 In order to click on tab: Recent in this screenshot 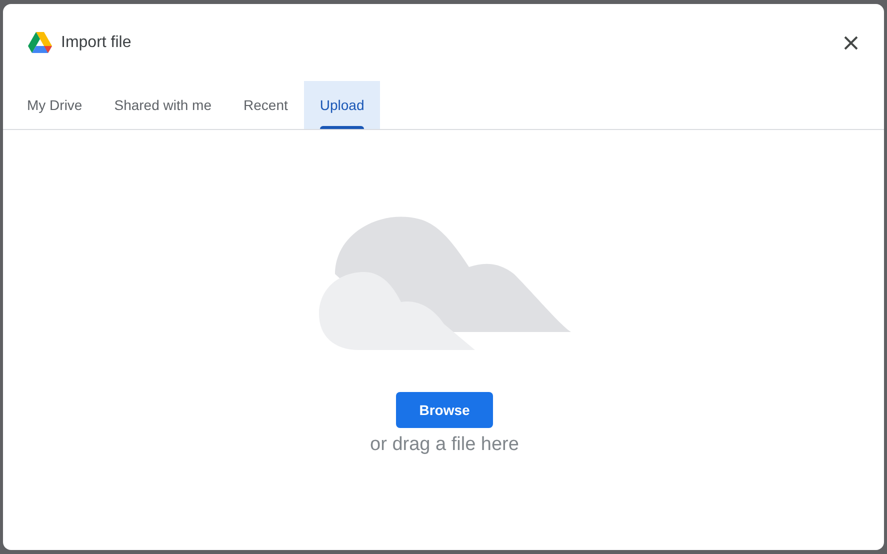, I will do `click(266, 105)`.